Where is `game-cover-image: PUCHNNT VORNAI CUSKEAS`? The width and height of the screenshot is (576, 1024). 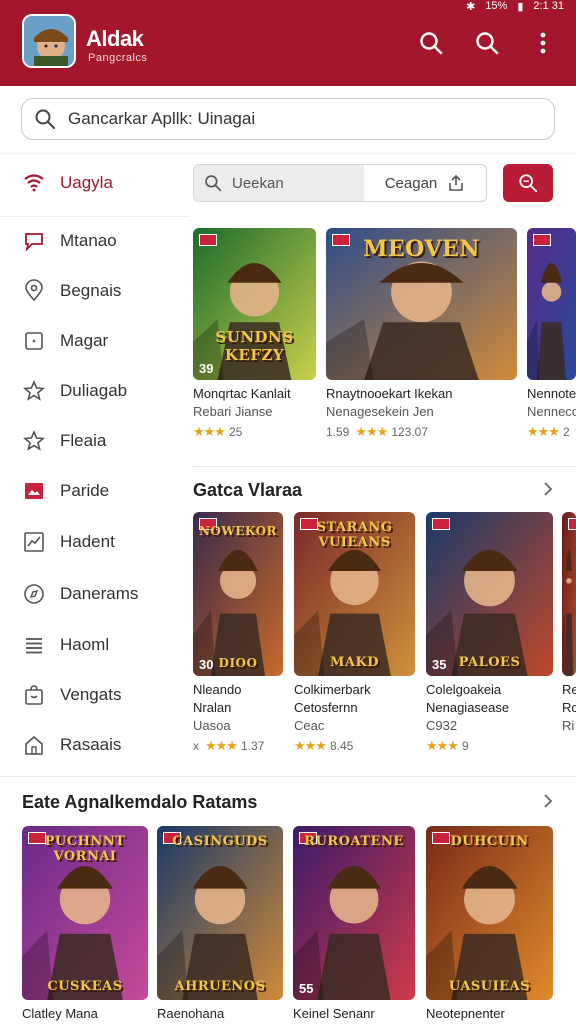 game-cover-image: PUCHNNT VORNAI CUSKEAS is located at coordinates (85, 913).